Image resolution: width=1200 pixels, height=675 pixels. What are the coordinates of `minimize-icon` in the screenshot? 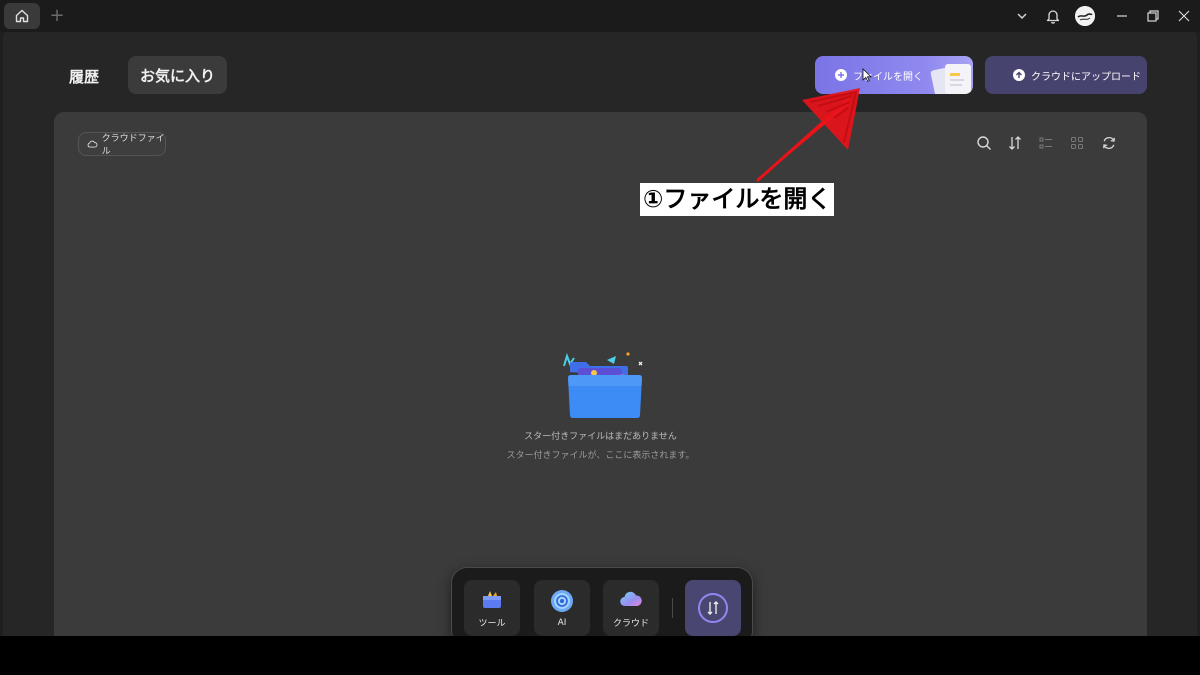 It's located at (1122, 16).